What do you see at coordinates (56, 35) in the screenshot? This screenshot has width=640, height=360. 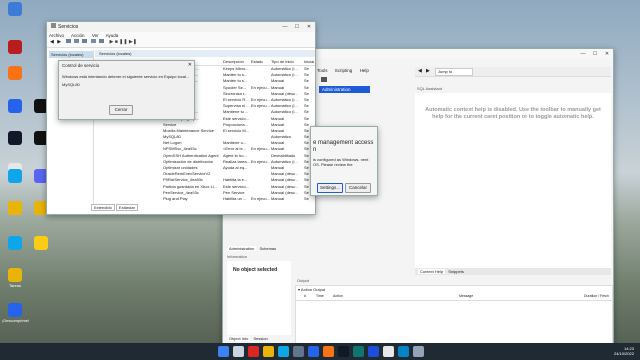 I see `menu-archivo: Archivo` at bounding box center [56, 35].